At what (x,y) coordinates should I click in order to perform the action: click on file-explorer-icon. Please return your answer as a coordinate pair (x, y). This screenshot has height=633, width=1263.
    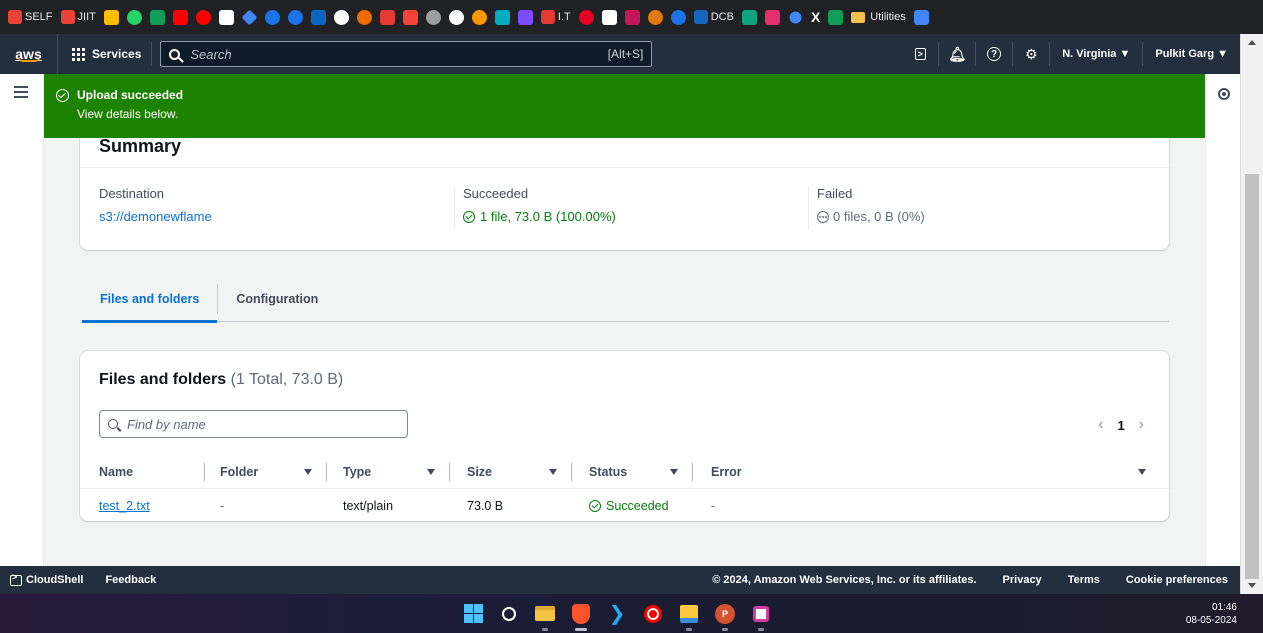
    Looking at the image, I should click on (545, 617).